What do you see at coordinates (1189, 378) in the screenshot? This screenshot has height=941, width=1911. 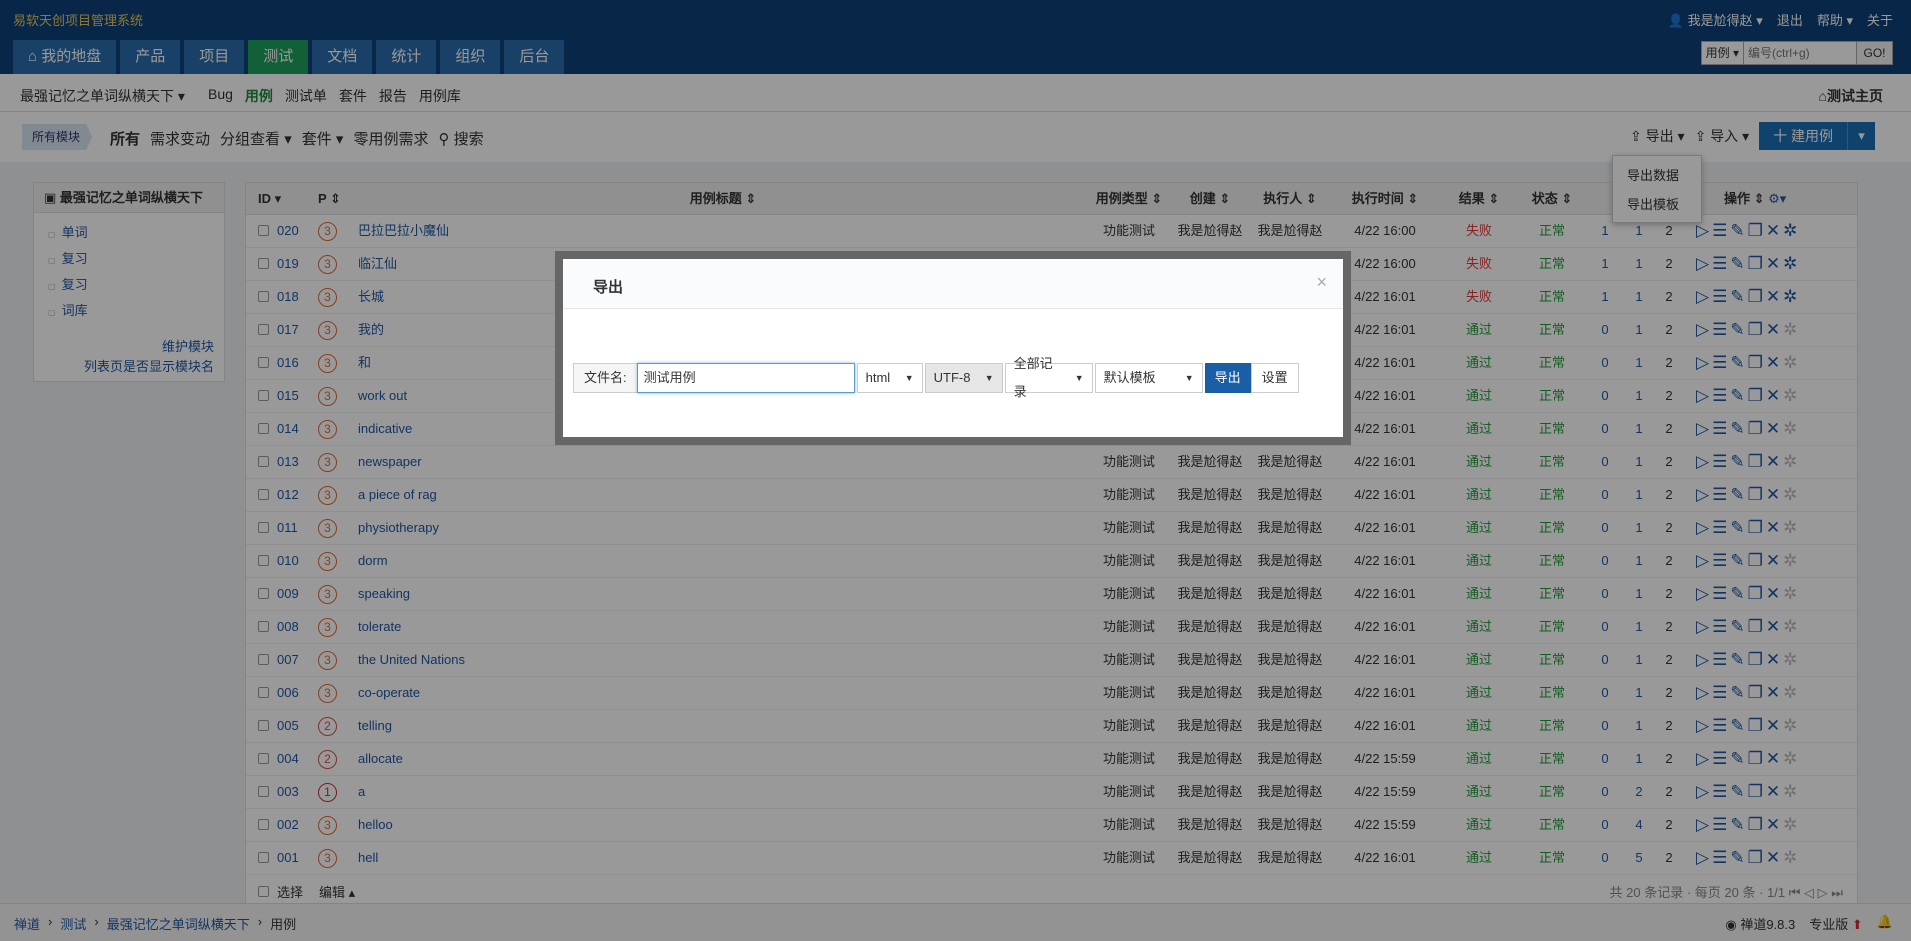 I see `caret-down-icon: ▼` at bounding box center [1189, 378].